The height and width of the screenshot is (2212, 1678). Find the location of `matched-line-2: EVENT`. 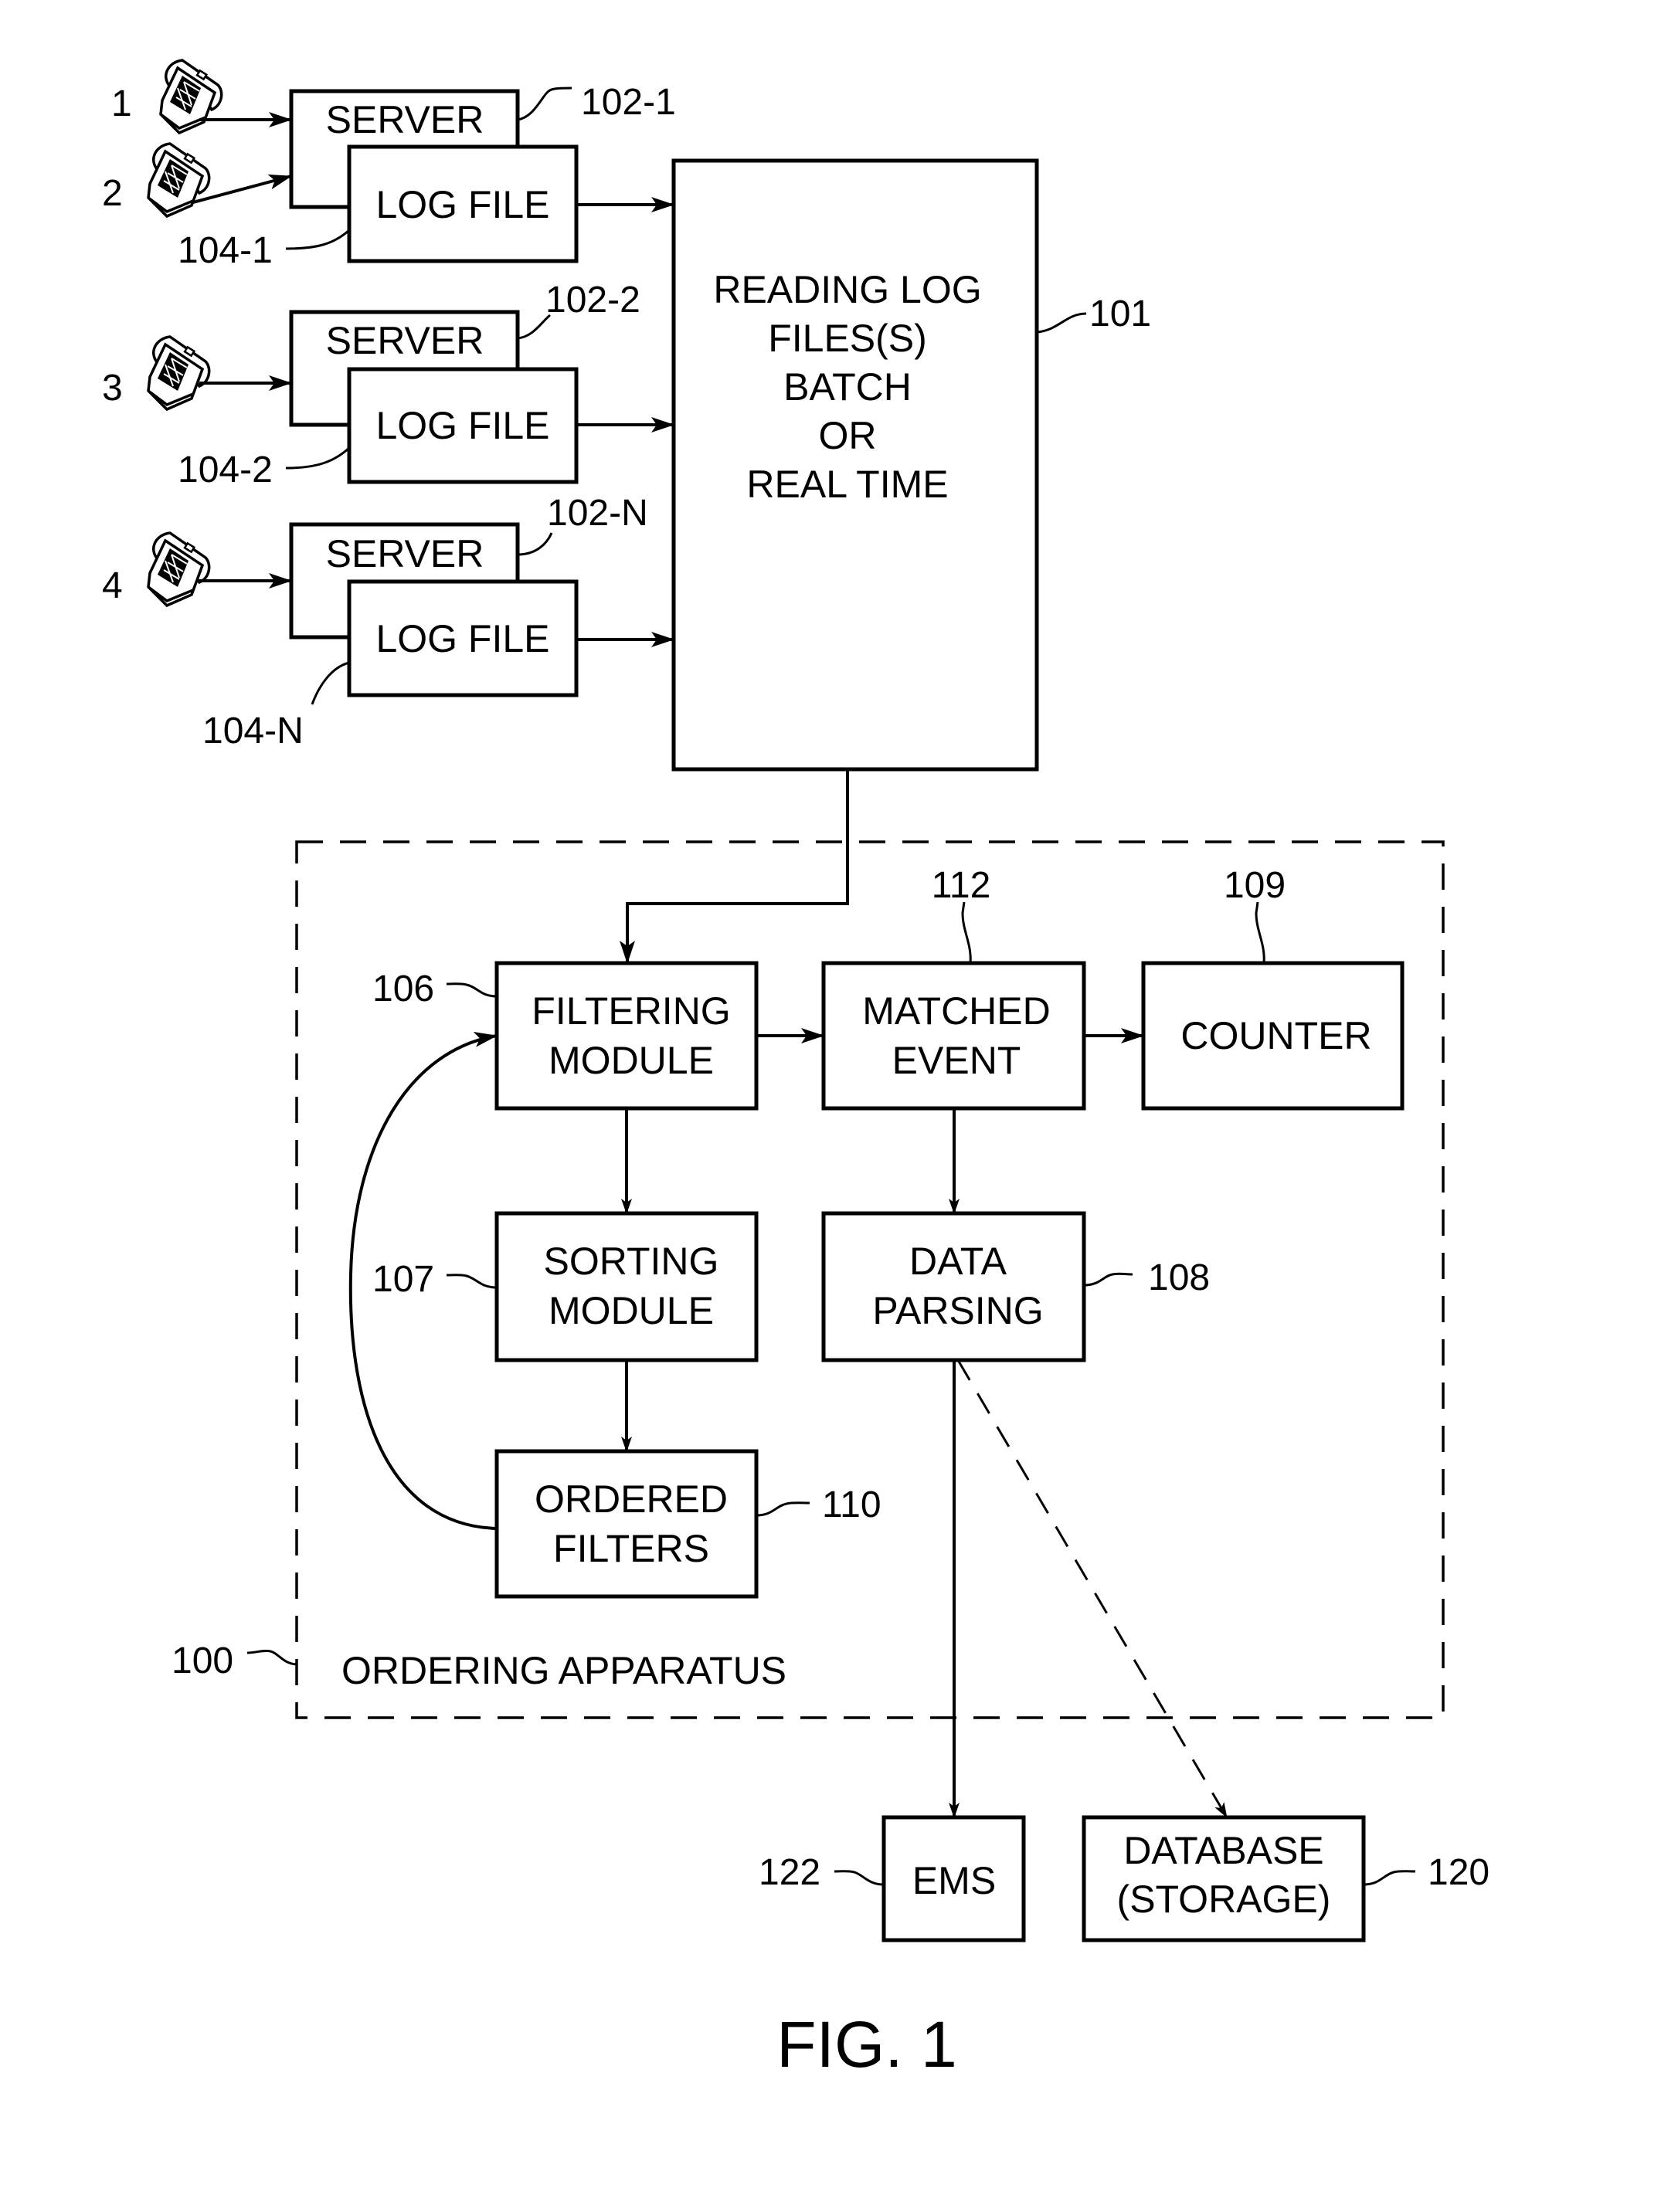

matched-line-2: EVENT is located at coordinates (957, 1060).